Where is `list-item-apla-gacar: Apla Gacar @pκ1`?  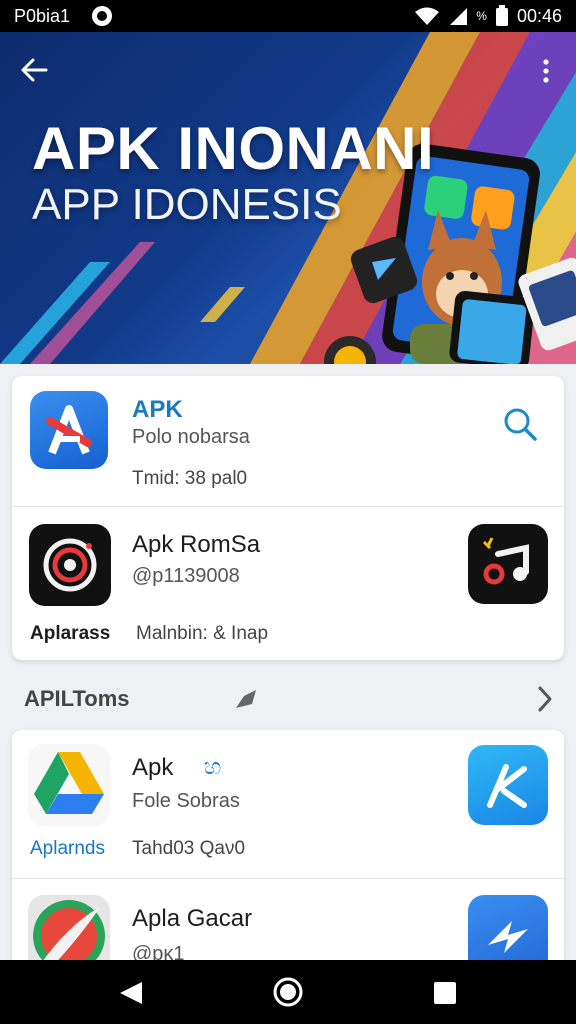
list-item-apla-gacar: Apla Gacar @pκ1 is located at coordinates (288, 924).